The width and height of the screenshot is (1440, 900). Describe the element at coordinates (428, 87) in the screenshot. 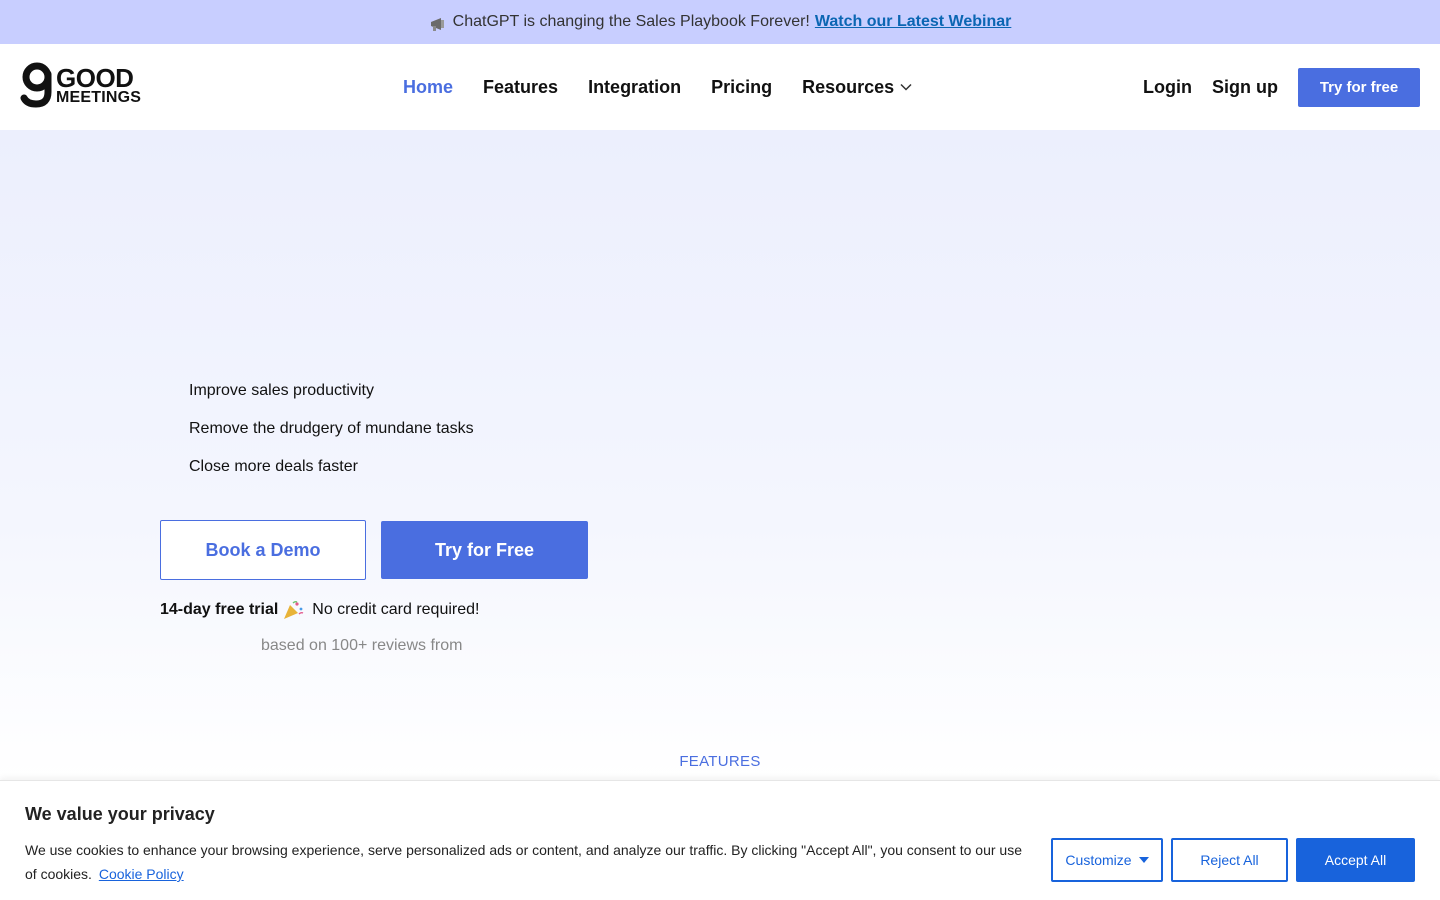

I see `nav-home: Home` at that location.